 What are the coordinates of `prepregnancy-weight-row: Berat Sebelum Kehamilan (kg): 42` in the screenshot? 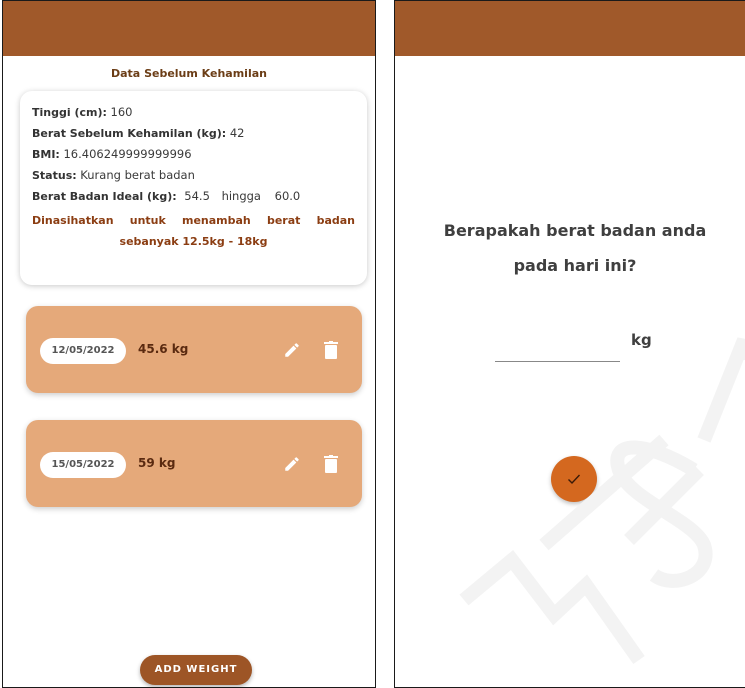 It's located at (193, 133).